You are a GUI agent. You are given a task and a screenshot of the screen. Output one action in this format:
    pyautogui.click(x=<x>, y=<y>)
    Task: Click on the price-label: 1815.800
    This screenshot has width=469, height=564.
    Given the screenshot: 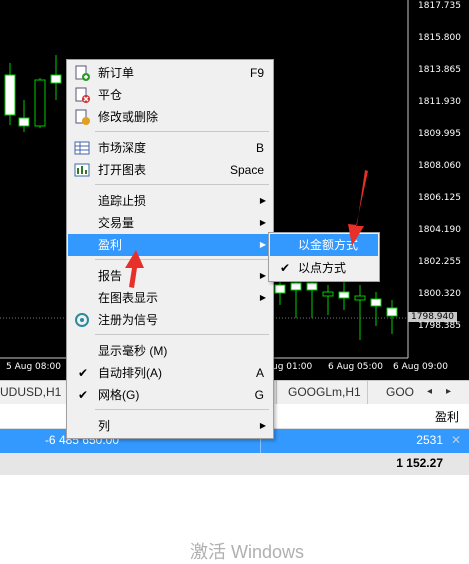 What is the action you would take?
    pyautogui.click(x=439, y=38)
    